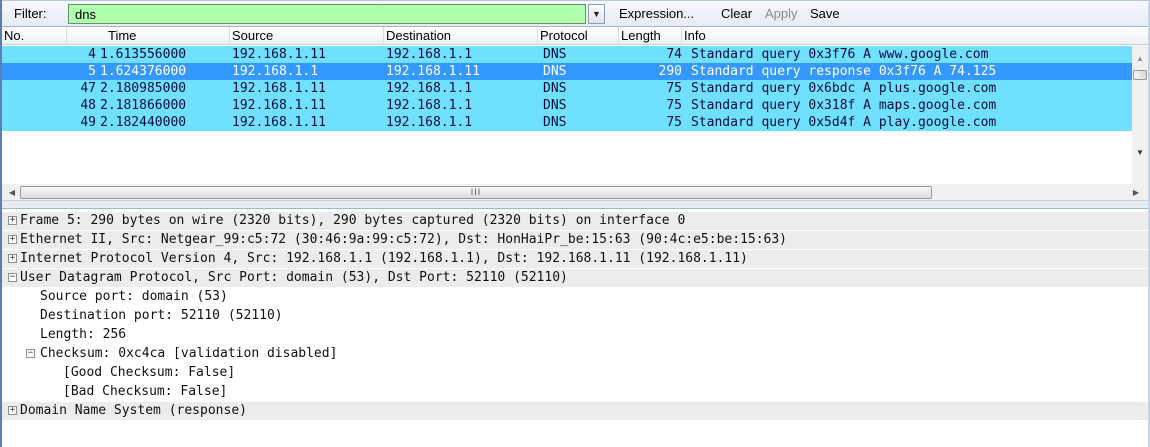 The height and width of the screenshot is (447, 1150). I want to click on packet-no: 5, so click(92, 71).